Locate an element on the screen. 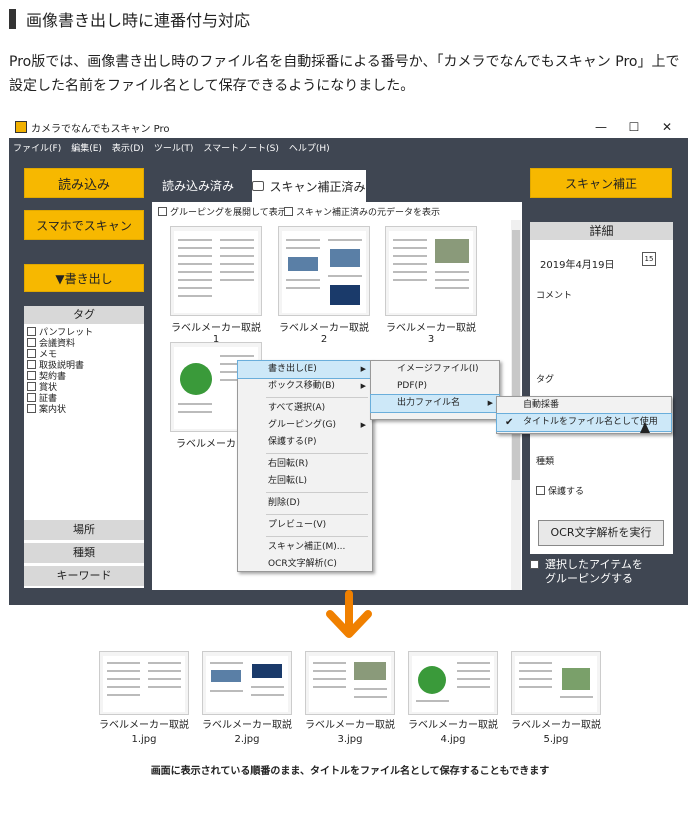 Image resolution: width=700 pixels, height=818 pixels. sub-auto-numbering: 自動採番 is located at coordinates (584, 405).